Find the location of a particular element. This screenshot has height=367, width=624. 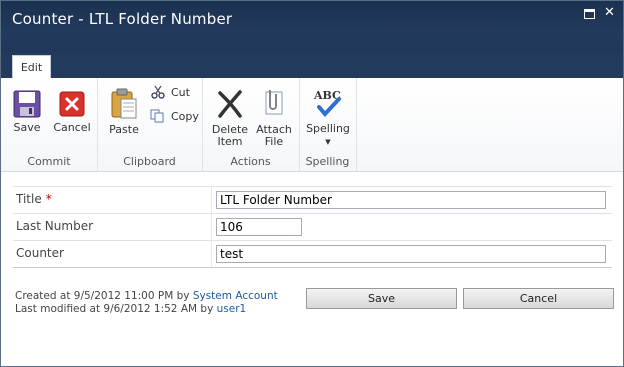

chevron-down-icon: ▼ is located at coordinates (328, 142).